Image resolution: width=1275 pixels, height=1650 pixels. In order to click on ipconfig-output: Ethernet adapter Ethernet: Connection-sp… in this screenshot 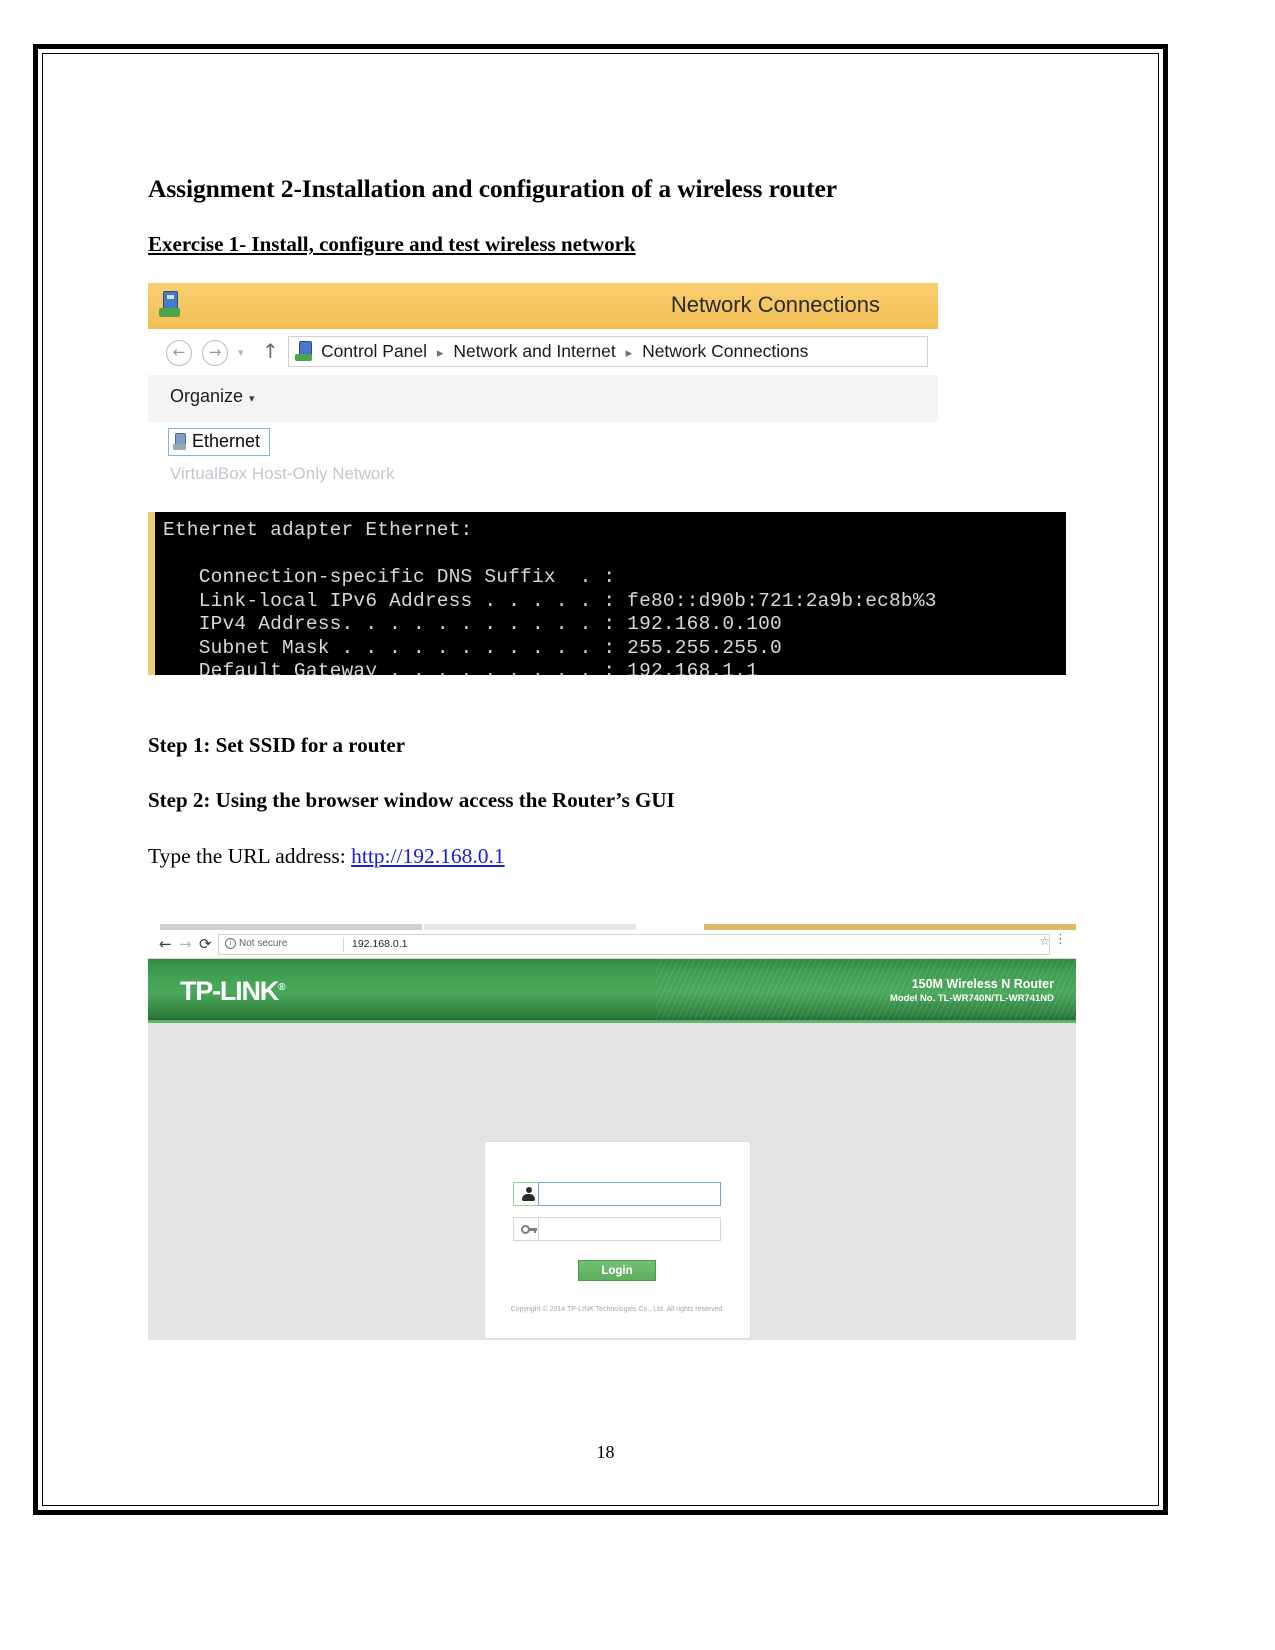, I will do `click(550, 597)`.